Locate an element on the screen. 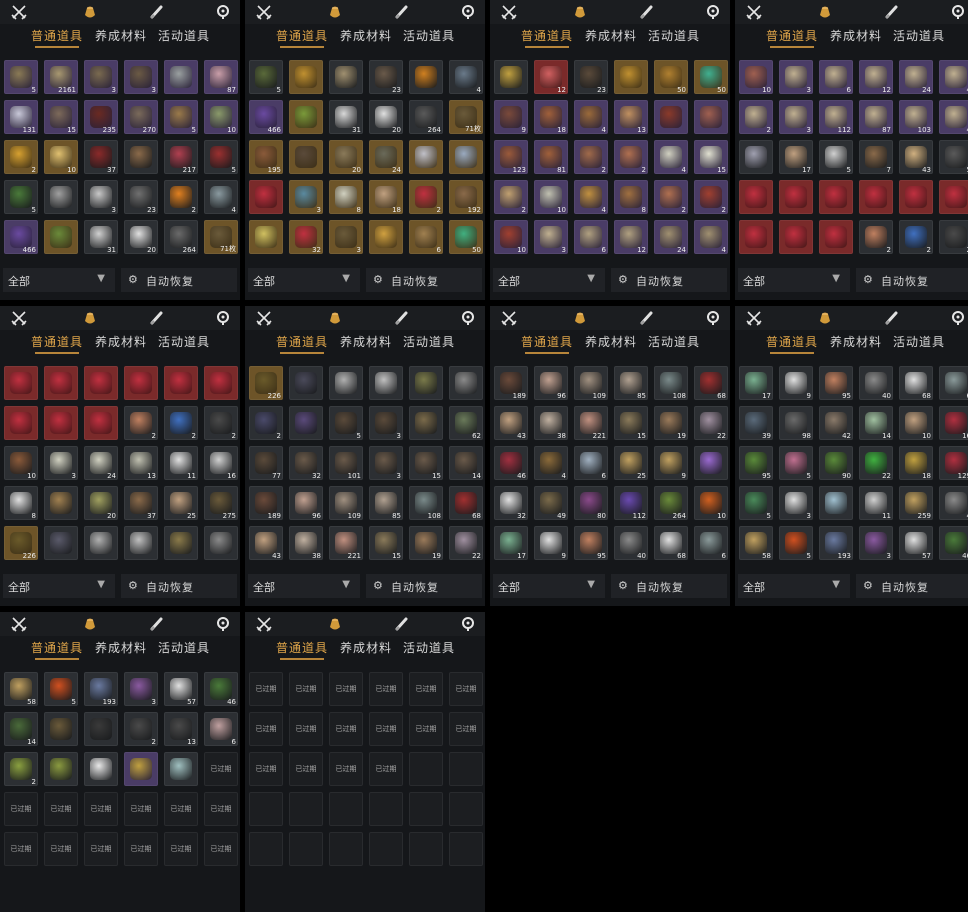 The width and height of the screenshot is (968, 912). item-slot: 2161 is located at coordinates (61, 77).